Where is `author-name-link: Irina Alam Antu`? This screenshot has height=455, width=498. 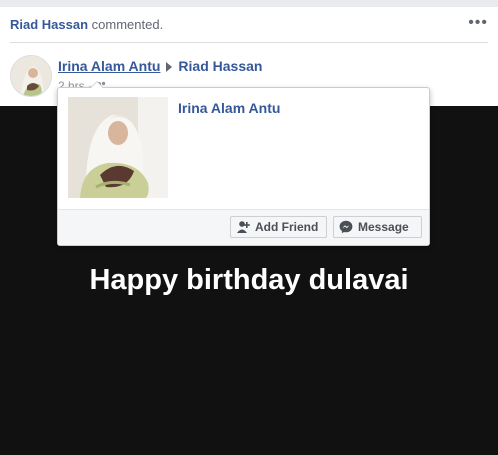
author-name-link: Irina Alam Antu is located at coordinates (109, 66).